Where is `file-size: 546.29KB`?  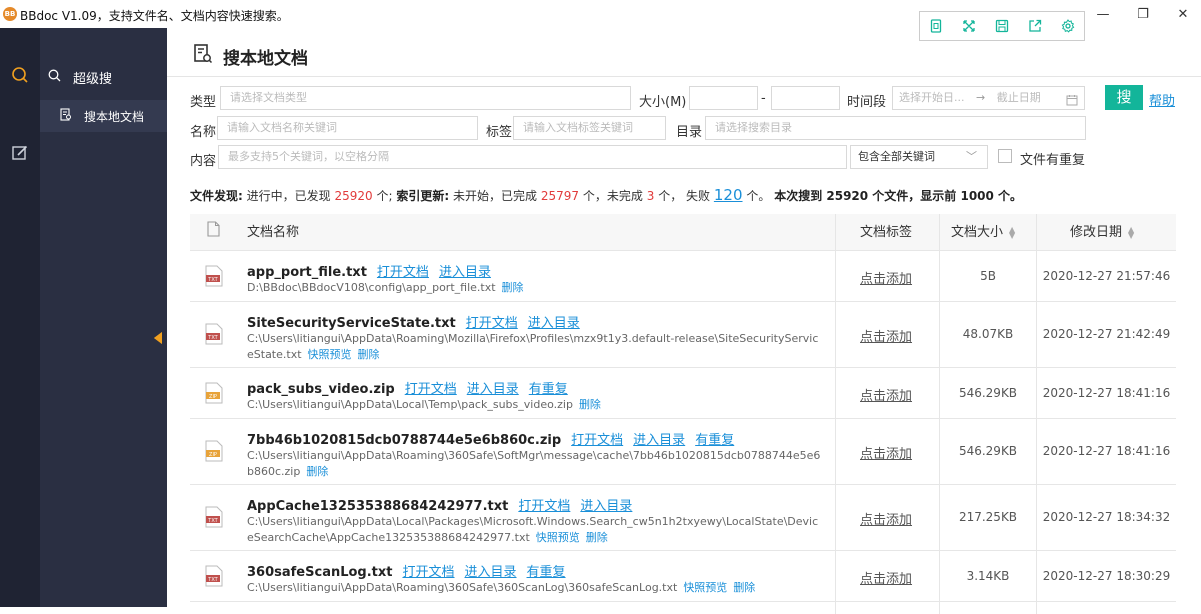
file-size: 546.29KB is located at coordinates (988, 451).